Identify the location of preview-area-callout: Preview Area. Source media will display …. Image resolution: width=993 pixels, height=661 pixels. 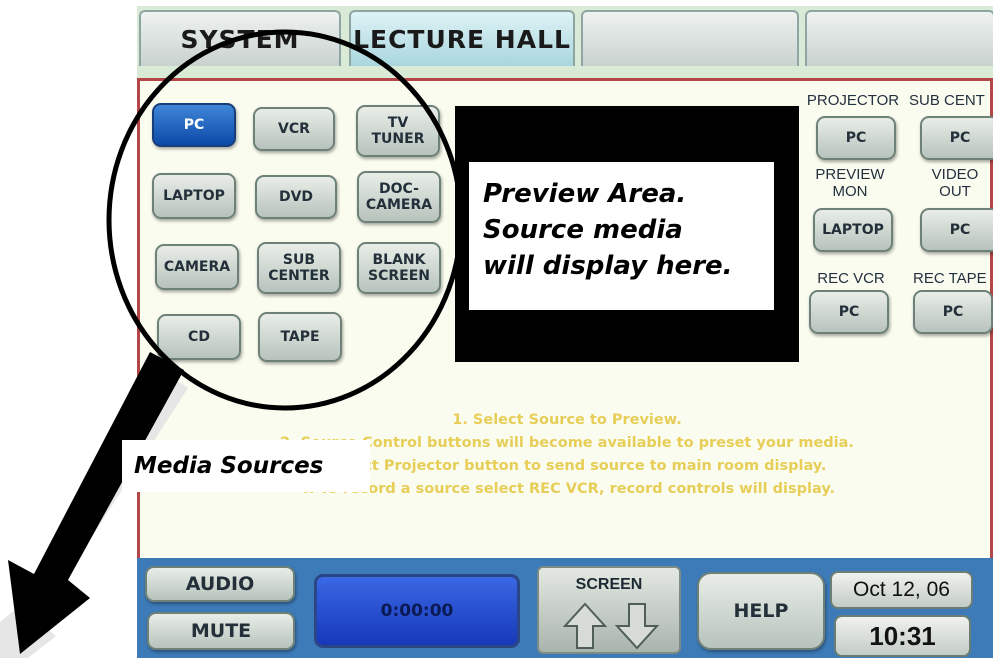
(621, 236).